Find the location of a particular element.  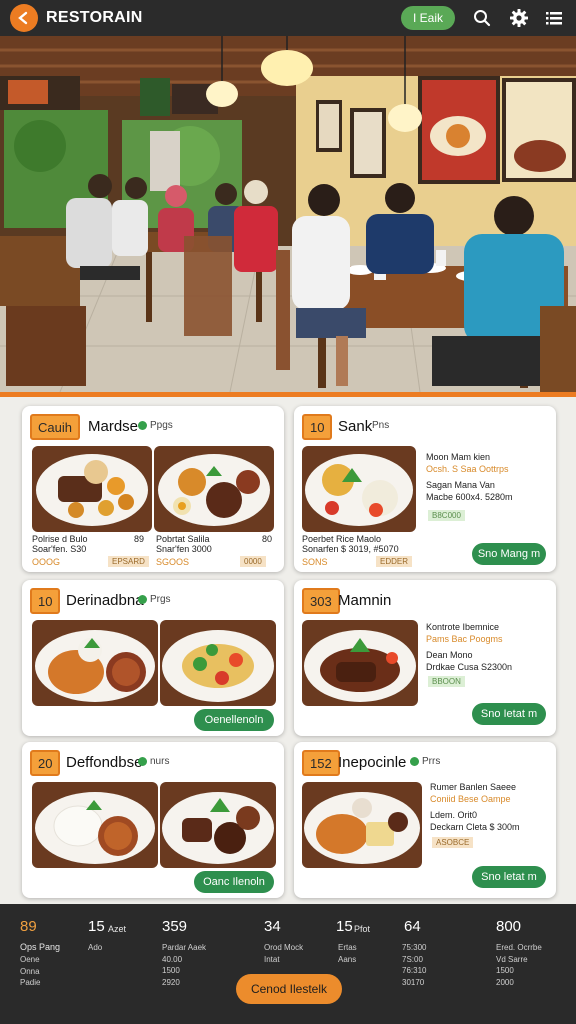

info-line: Macbe 600x4. 5280m is located at coordinates (469, 497).